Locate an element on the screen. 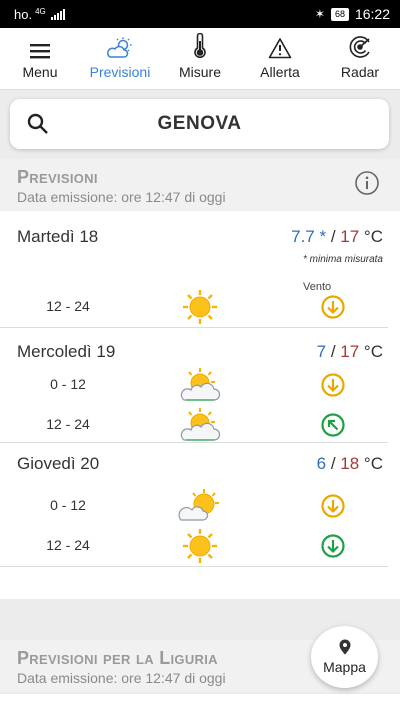 The image size is (400, 711). nav-item-menu: Menu is located at coordinates (40, 58).